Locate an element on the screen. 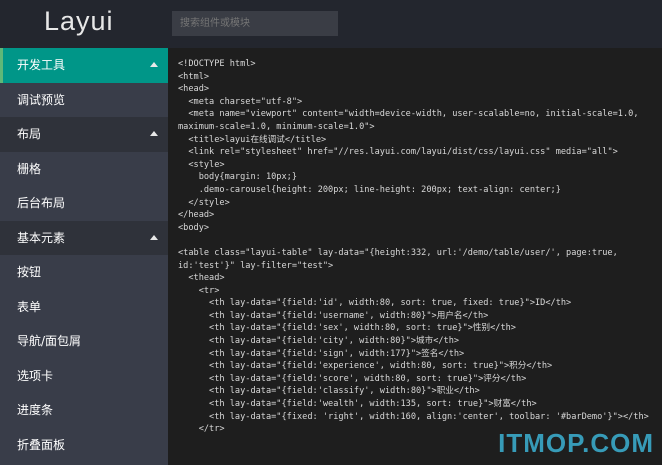  sidebar-item-label: 表单 is located at coordinates (29, 306).